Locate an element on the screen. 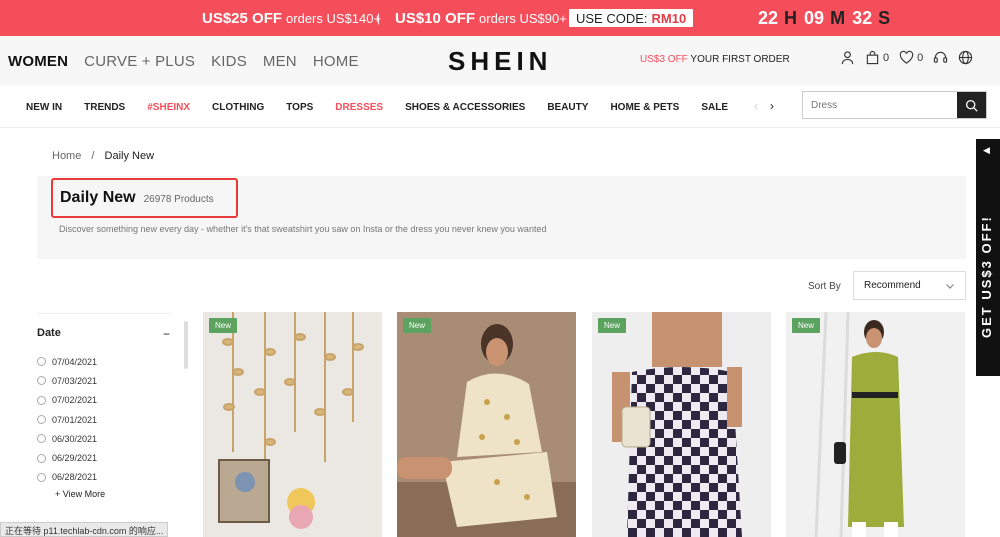 The height and width of the screenshot is (537, 1000). cart-button: 0 is located at coordinates (877, 57).